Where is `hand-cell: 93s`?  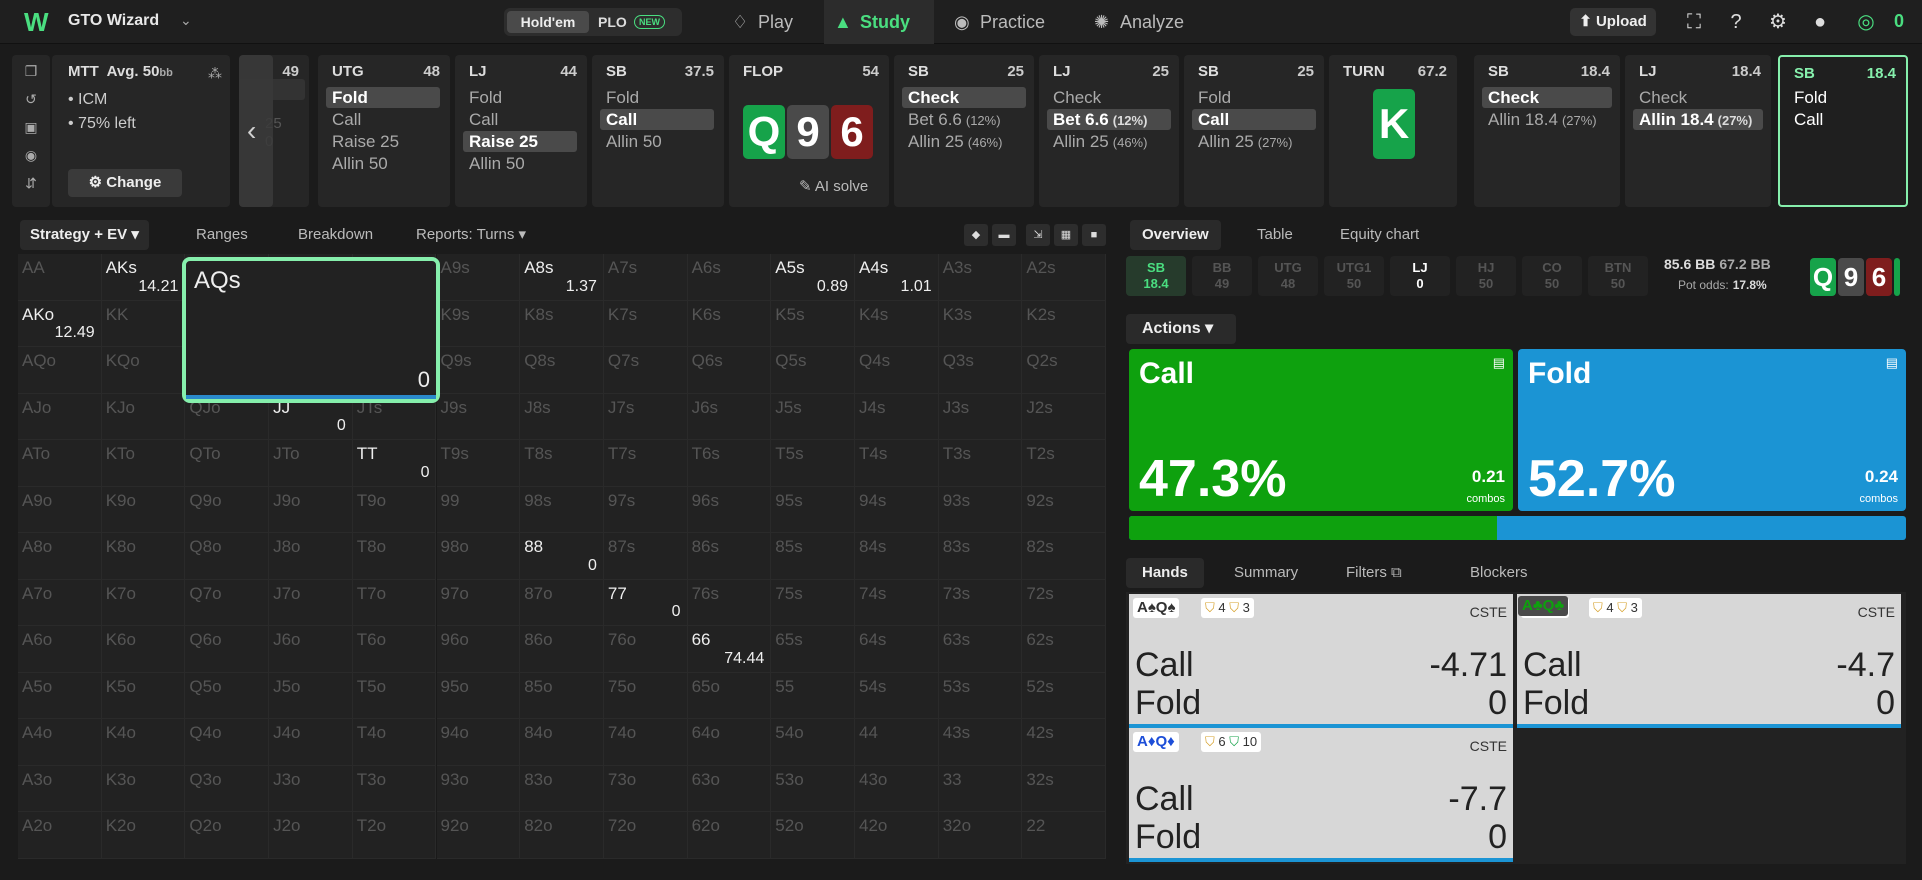 hand-cell: 93s is located at coordinates (980, 509).